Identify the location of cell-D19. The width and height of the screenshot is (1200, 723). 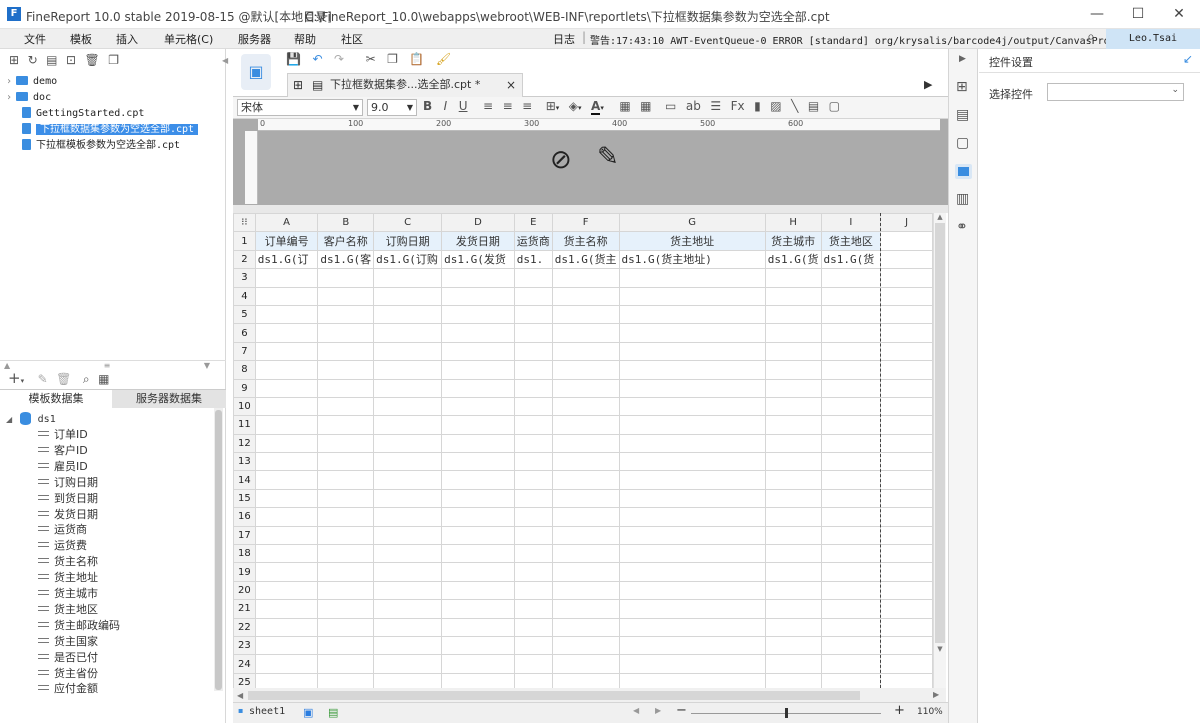
(478, 572).